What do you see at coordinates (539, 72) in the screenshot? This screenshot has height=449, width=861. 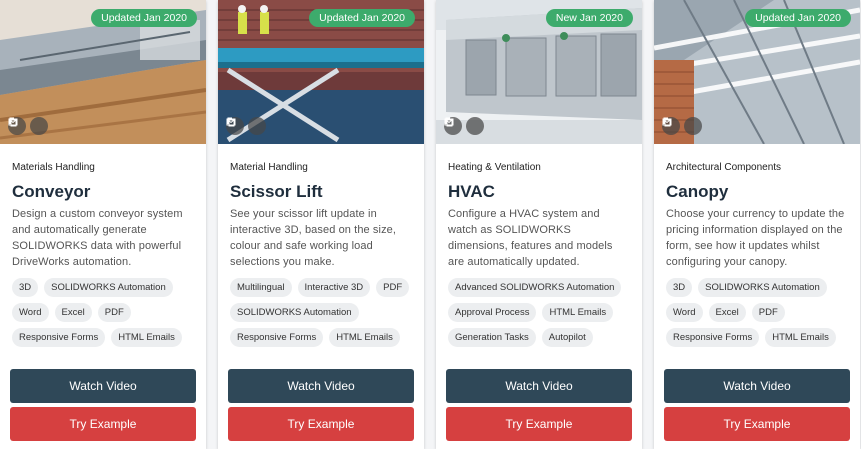 I see `card-image: New Jan 2020` at bounding box center [539, 72].